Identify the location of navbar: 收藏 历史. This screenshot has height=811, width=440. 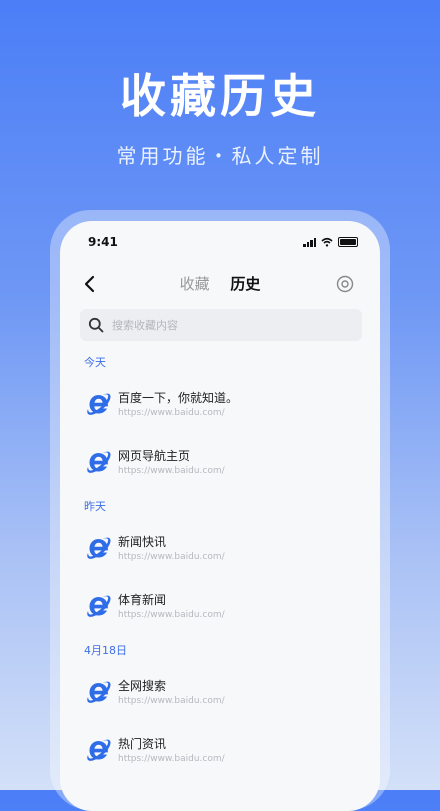
(220, 284).